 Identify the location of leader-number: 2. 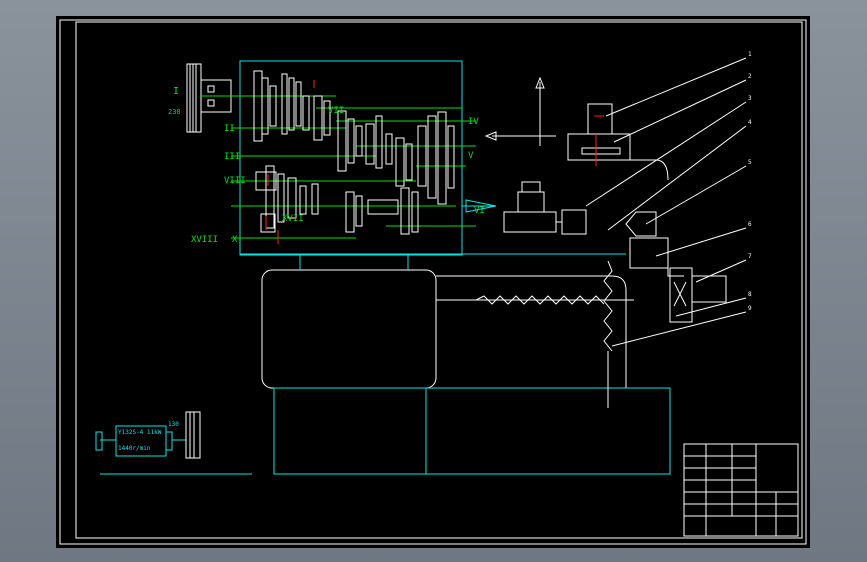
(750, 76).